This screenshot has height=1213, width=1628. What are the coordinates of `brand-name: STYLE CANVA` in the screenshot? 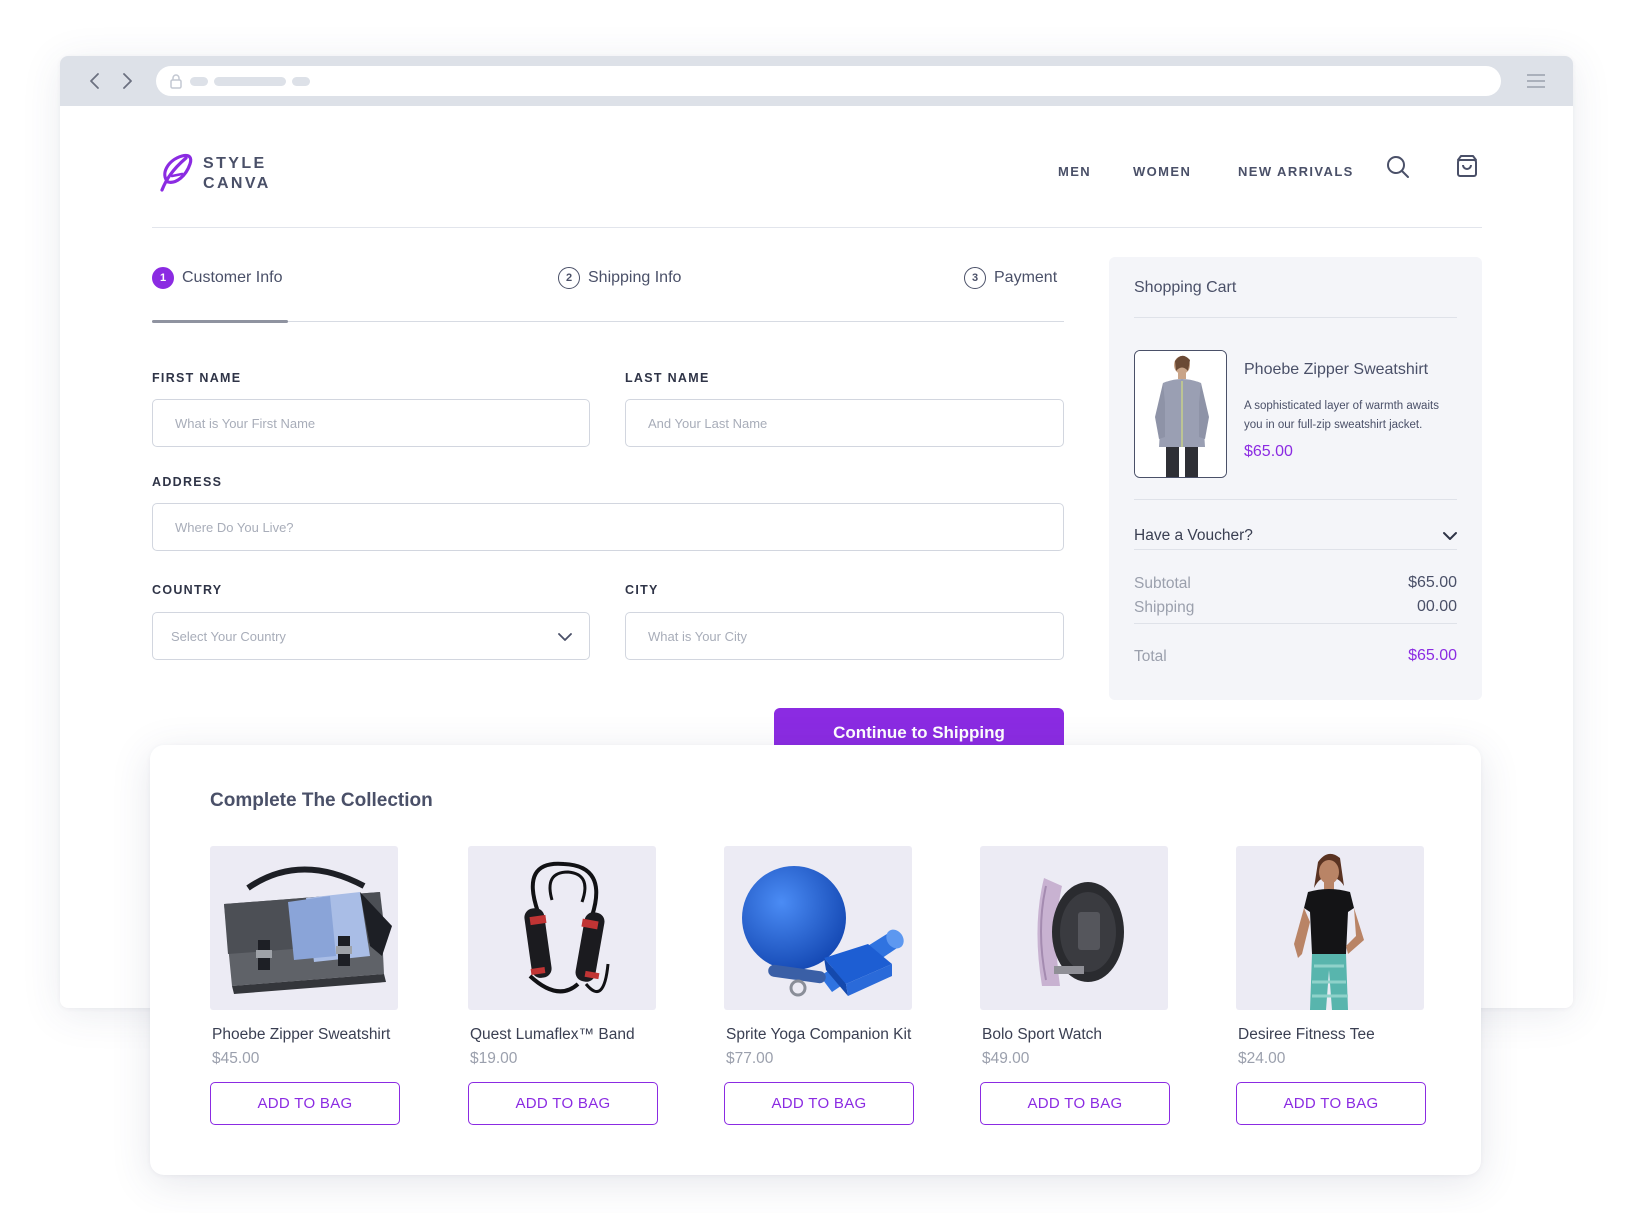 It's located at (237, 174).